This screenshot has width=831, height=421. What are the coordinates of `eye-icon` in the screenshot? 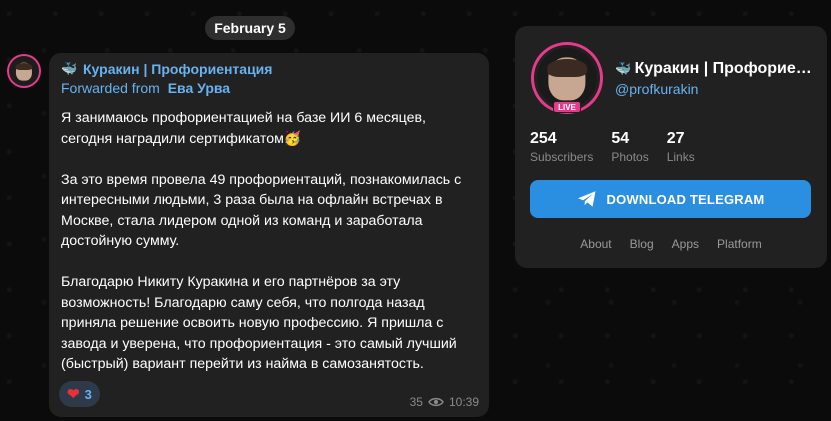 It's located at (436, 402).